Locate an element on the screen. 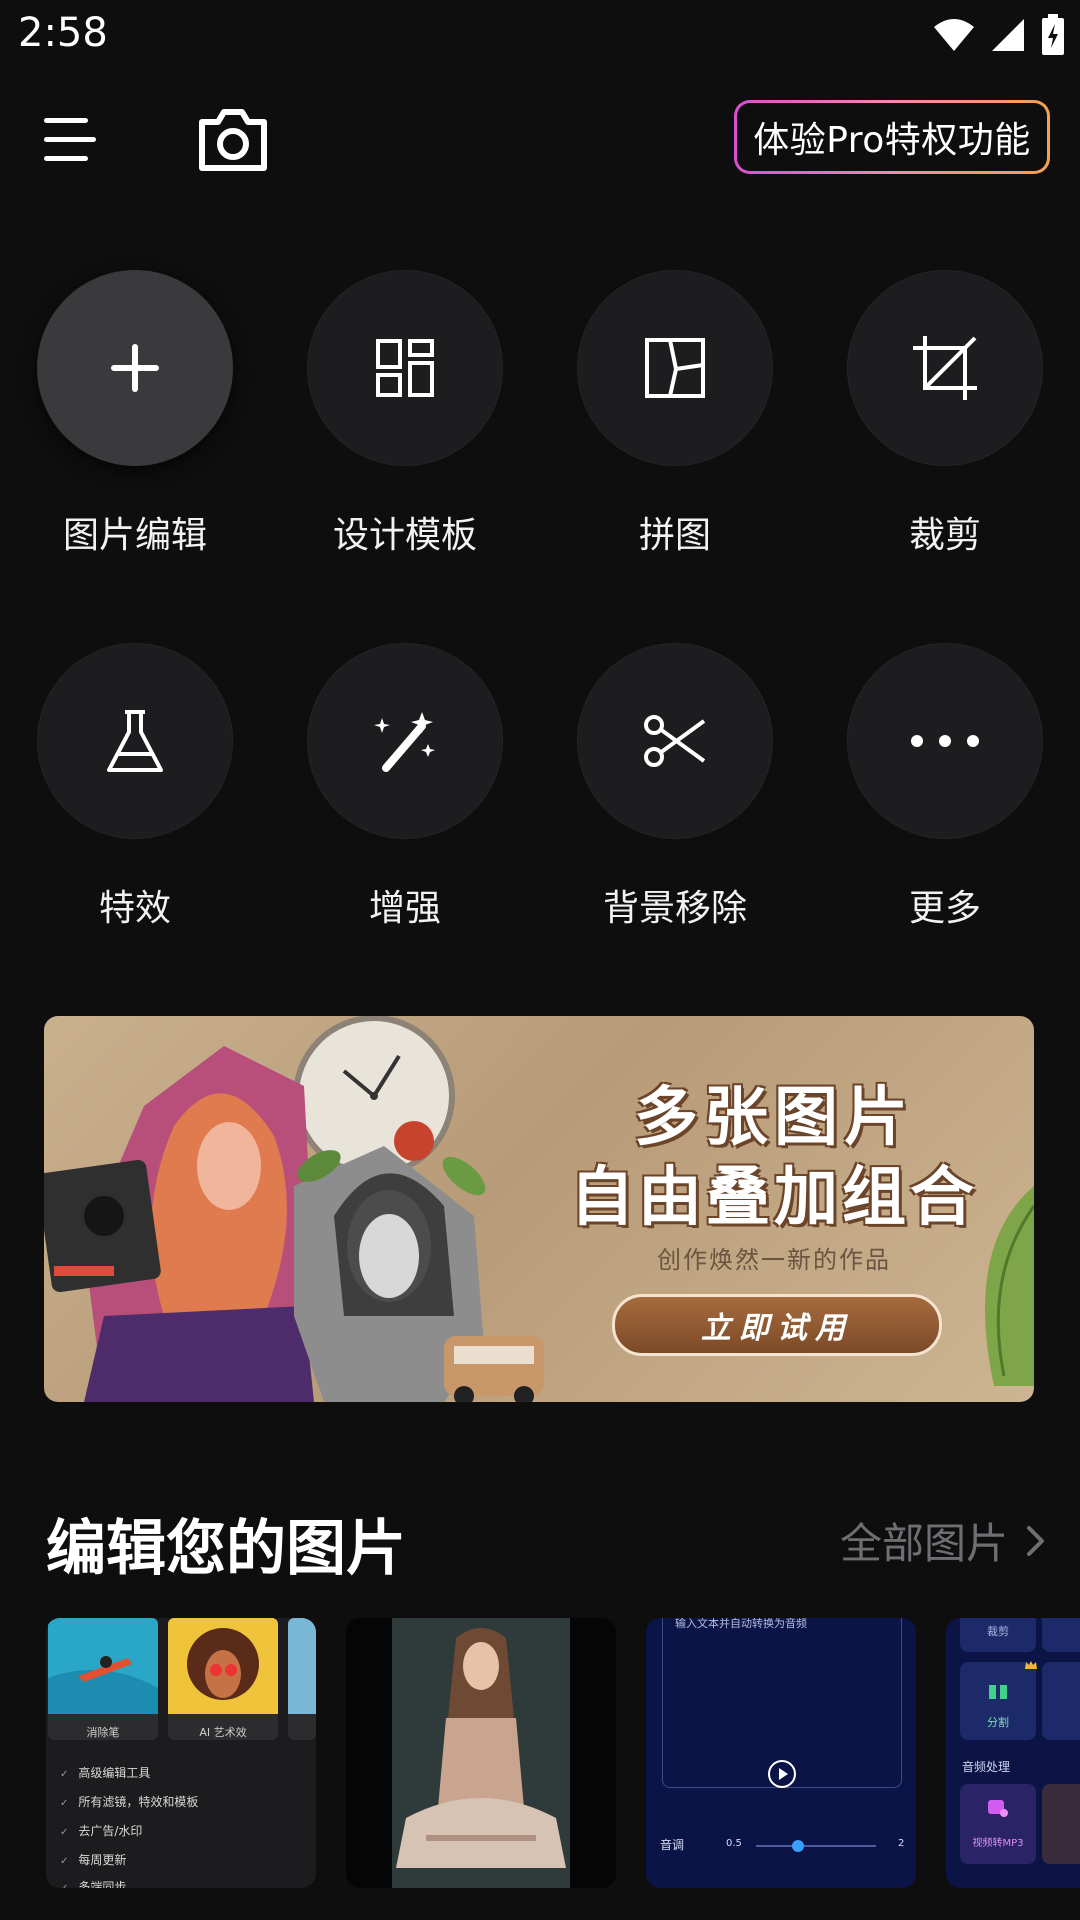 This screenshot has height=1920, width=1080. top-toolbar: 体验Pro特权功能 is located at coordinates (540, 140).